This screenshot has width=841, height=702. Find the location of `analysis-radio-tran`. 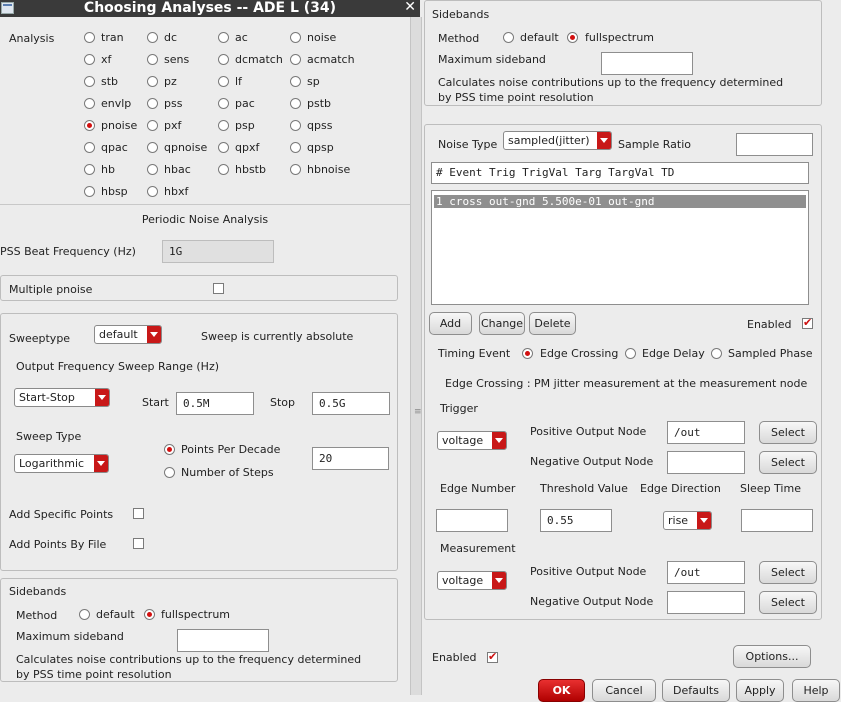

analysis-radio-tran is located at coordinates (89, 37).